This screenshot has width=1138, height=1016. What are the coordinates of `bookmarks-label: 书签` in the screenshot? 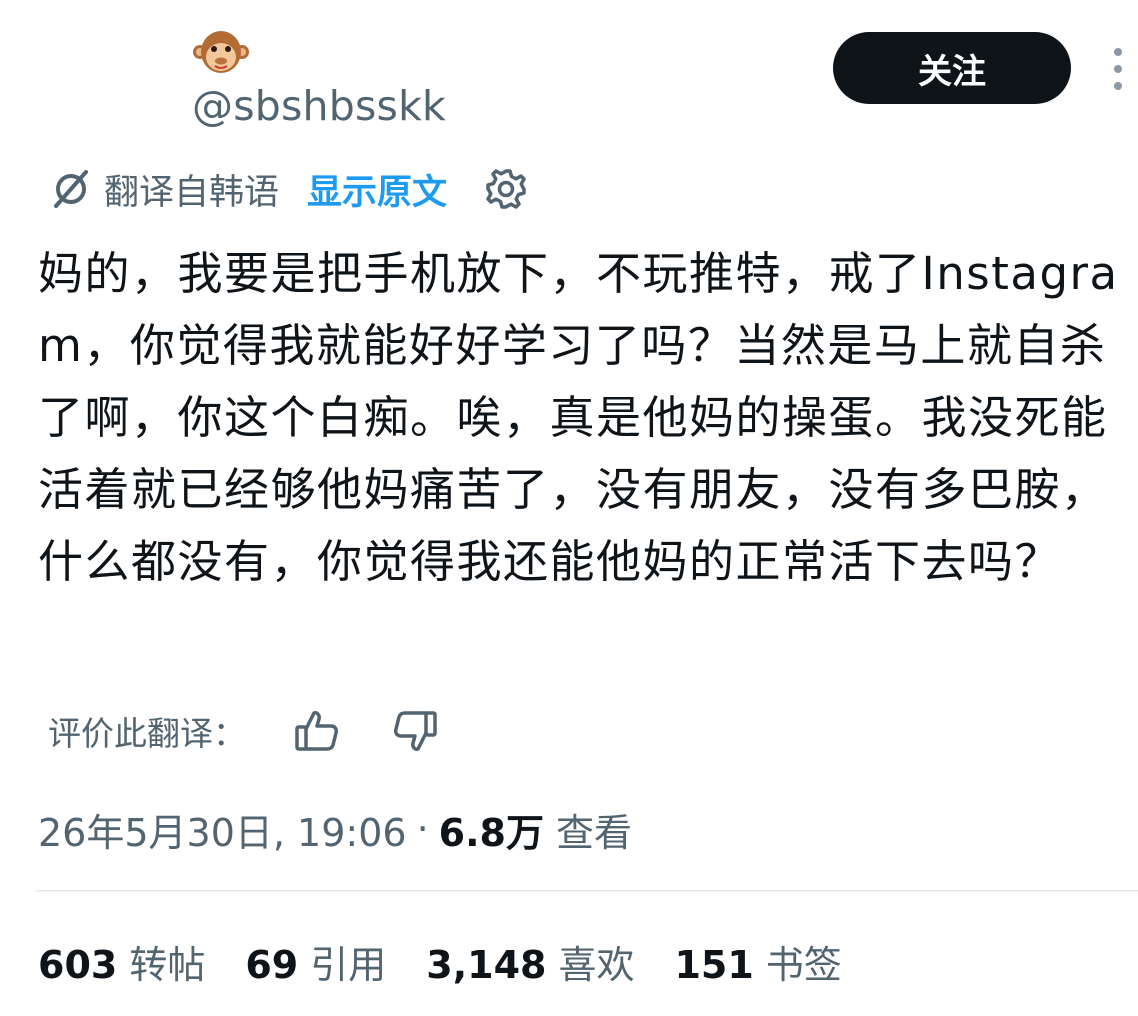 It's located at (803, 964).